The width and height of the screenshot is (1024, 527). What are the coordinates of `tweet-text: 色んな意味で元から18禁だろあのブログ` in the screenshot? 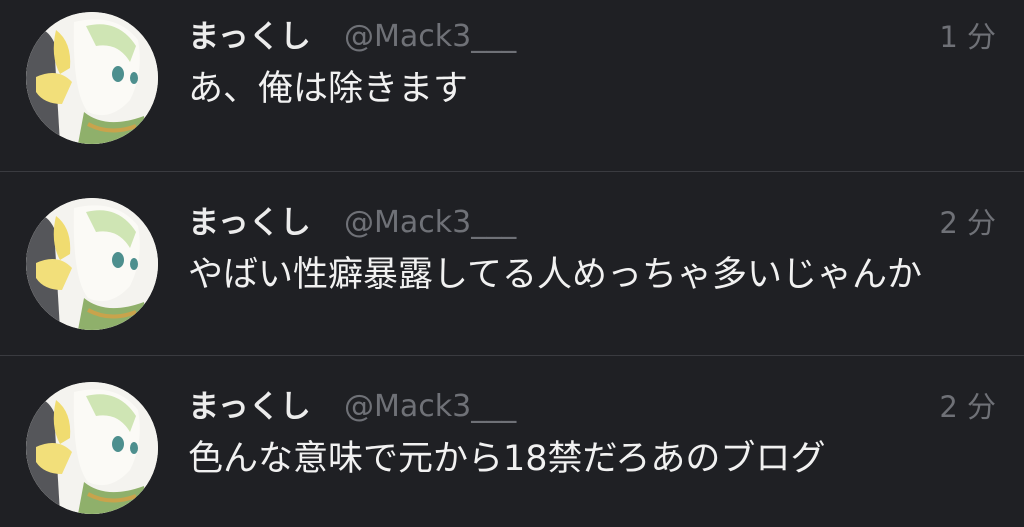 It's located at (507, 459).